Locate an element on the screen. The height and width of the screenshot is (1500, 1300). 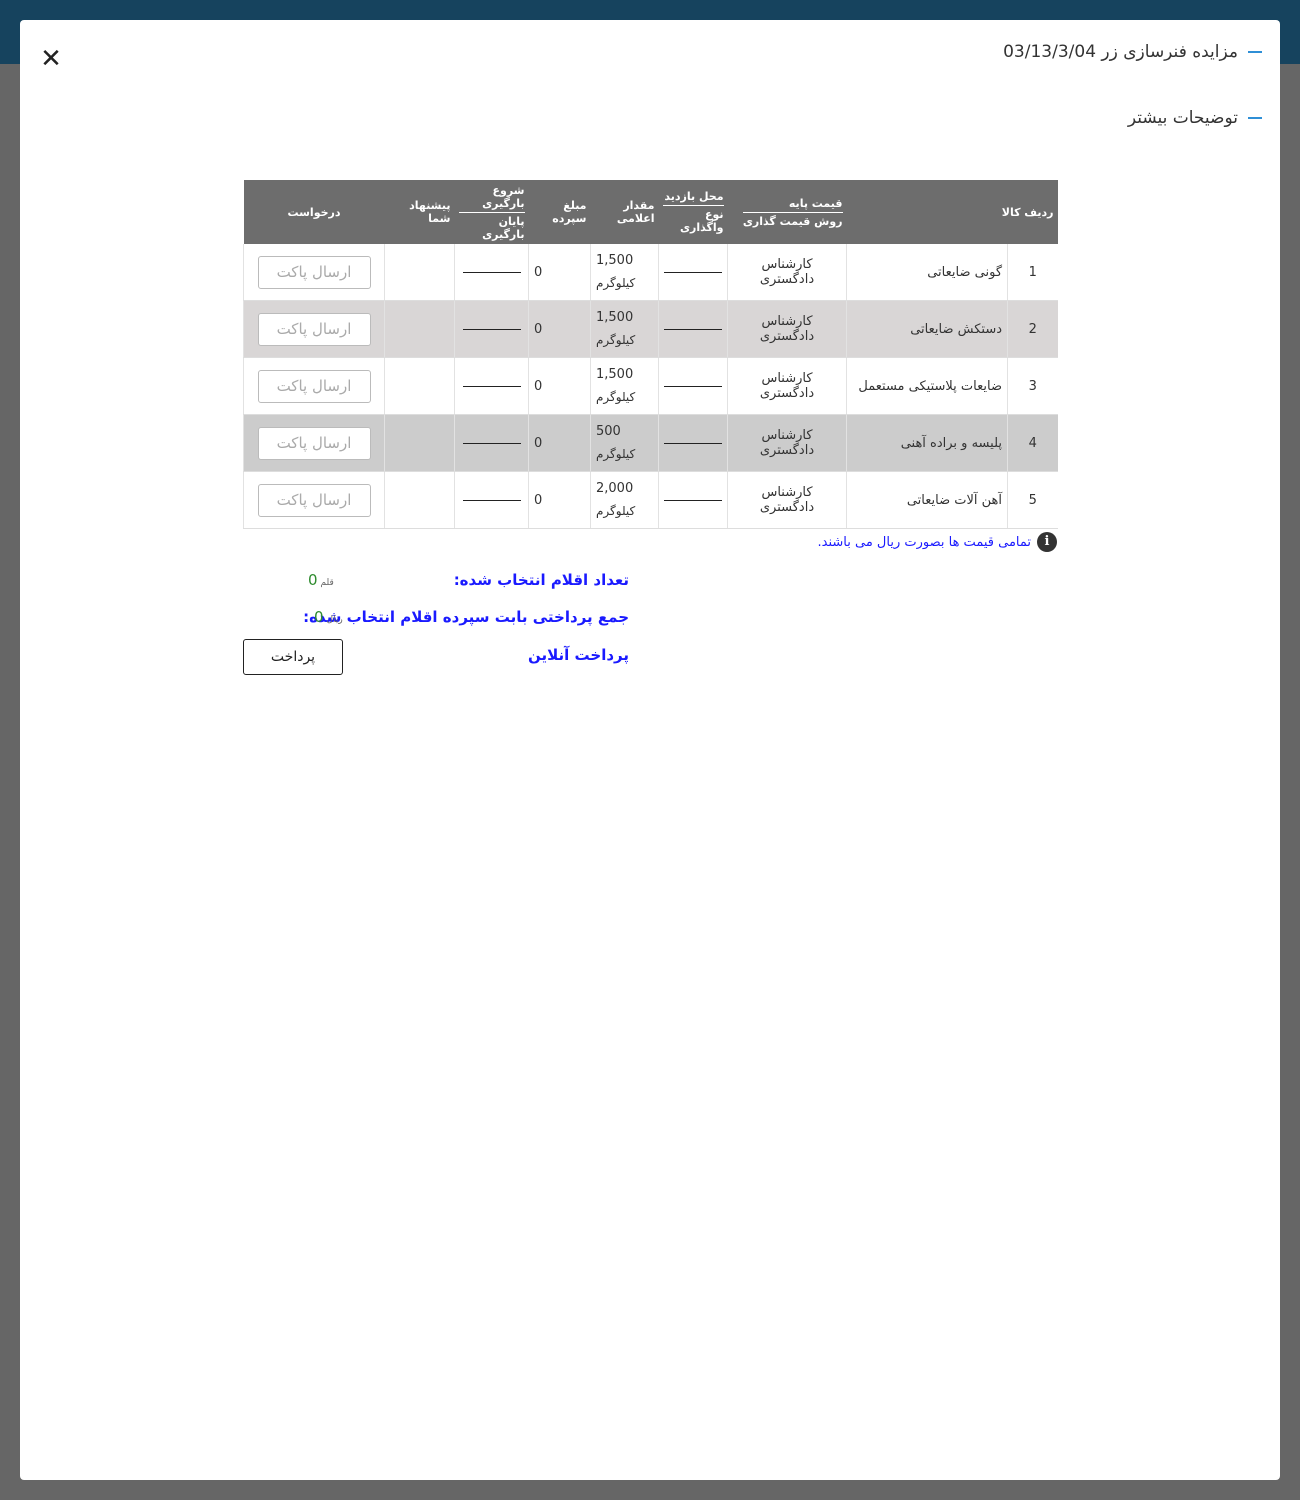
row-number: 3 is located at coordinates (1032, 386).